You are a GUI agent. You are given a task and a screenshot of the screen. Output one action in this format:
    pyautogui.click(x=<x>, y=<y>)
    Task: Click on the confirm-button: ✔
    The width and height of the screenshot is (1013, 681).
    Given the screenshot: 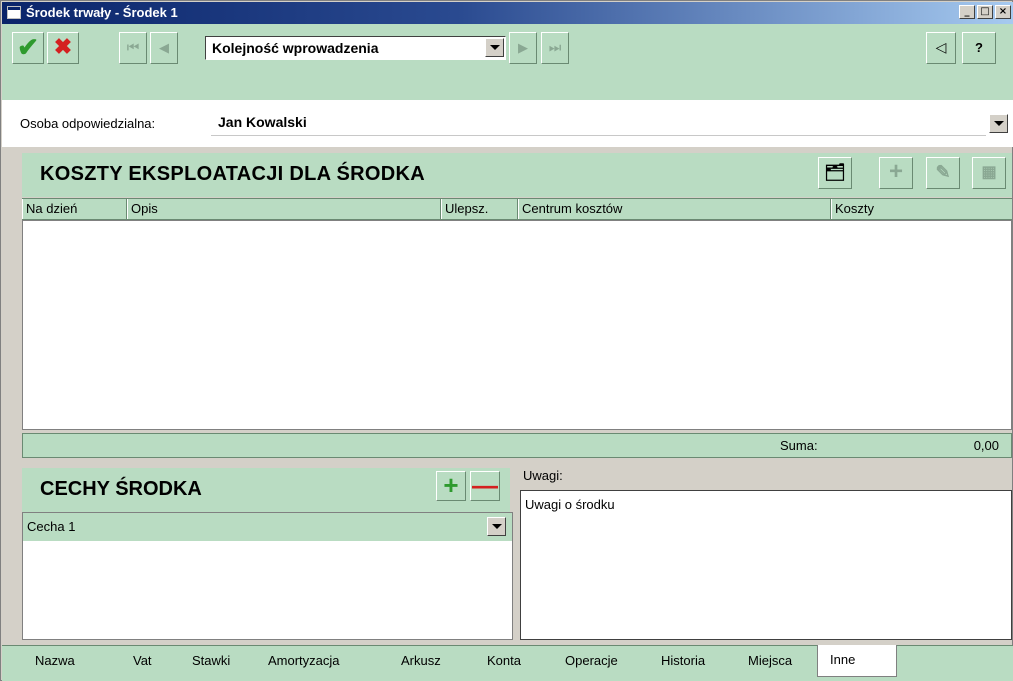 What is the action you would take?
    pyautogui.click(x=28, y=48)
    